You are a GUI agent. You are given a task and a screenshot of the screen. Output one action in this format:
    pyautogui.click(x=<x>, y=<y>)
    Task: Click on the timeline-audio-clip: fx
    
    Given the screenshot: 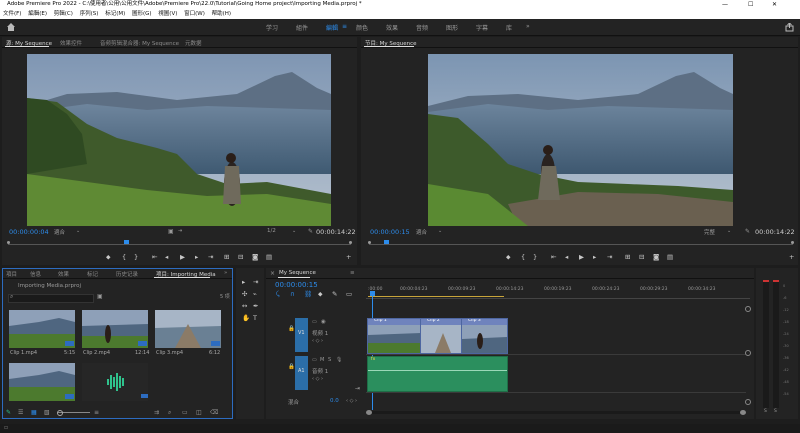 What is the action you would take?
    pyautogui.click(x=437, y=374)
    